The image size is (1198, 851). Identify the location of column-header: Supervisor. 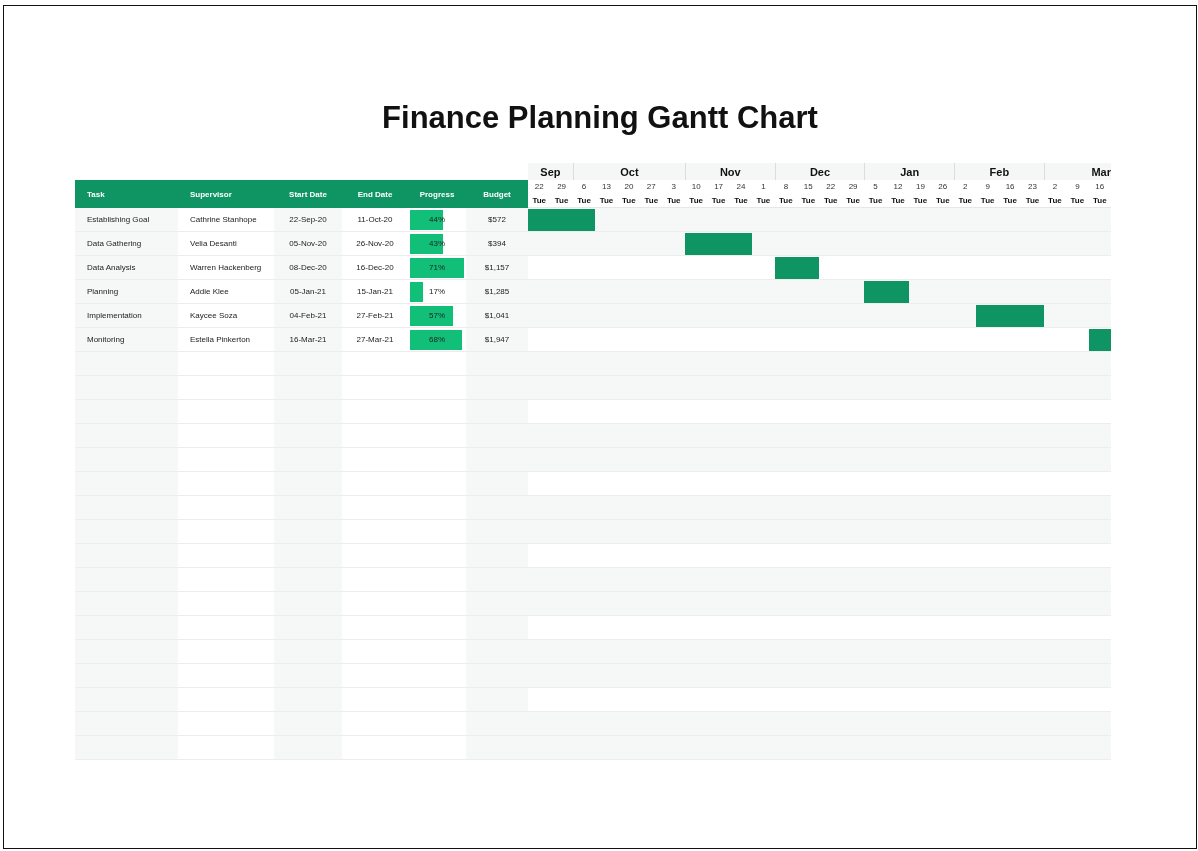
(211, 194).